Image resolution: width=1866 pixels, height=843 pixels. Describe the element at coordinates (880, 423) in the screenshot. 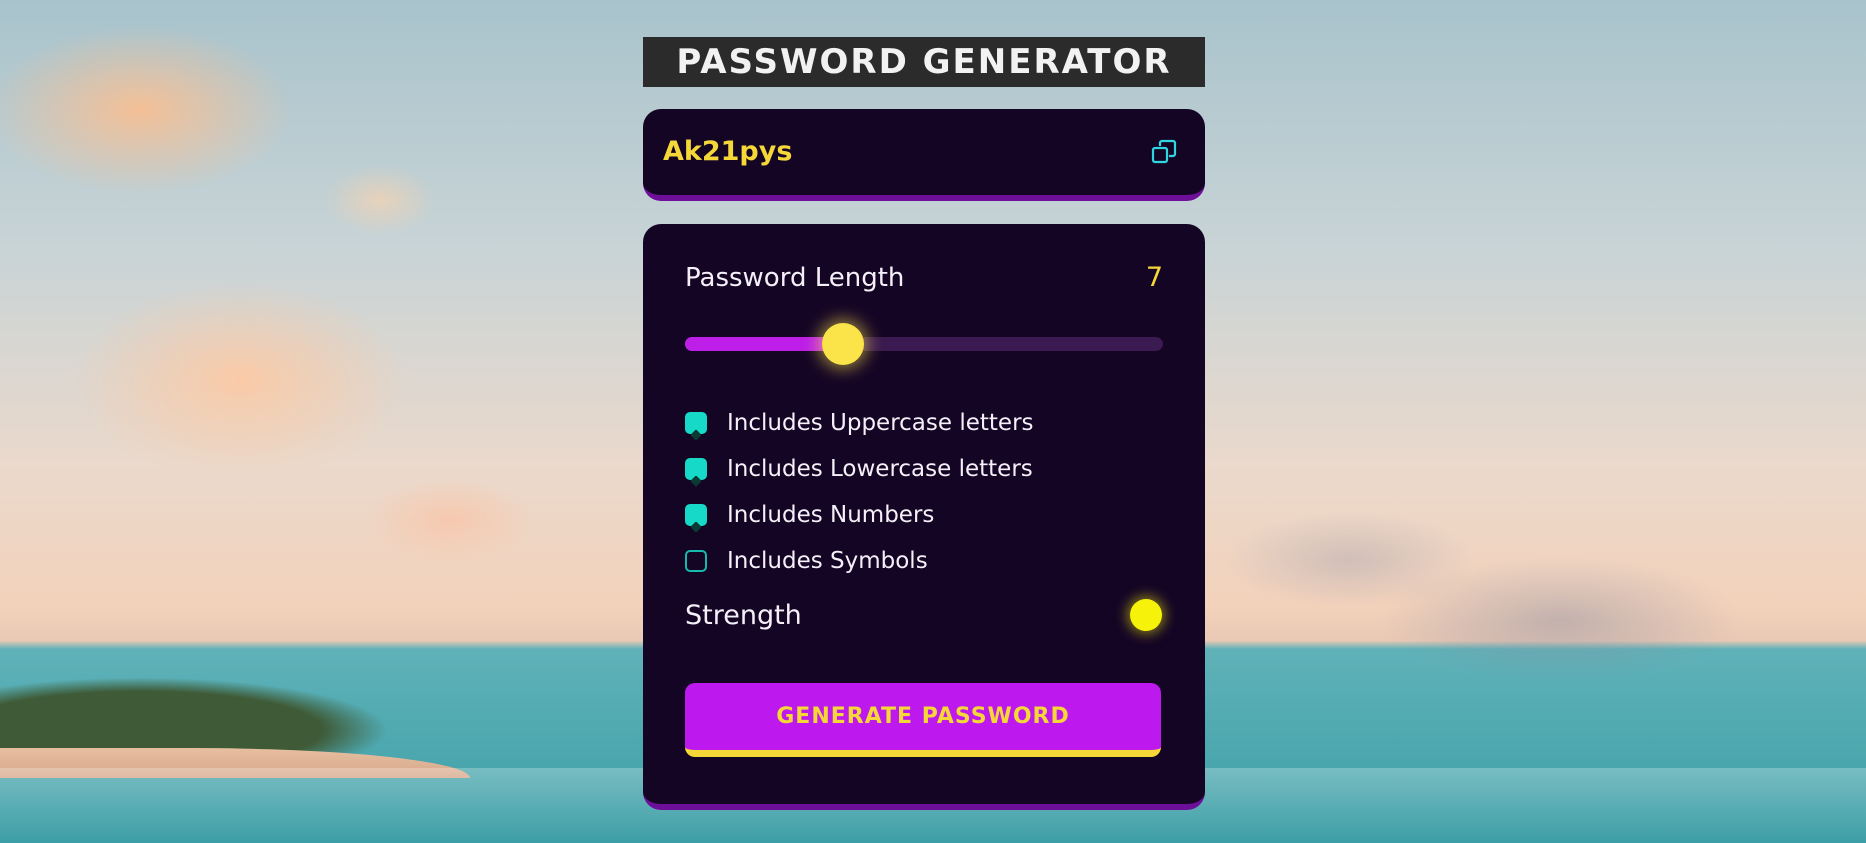

I see `uppercase-label: Includes Uppercase letters` at that location.